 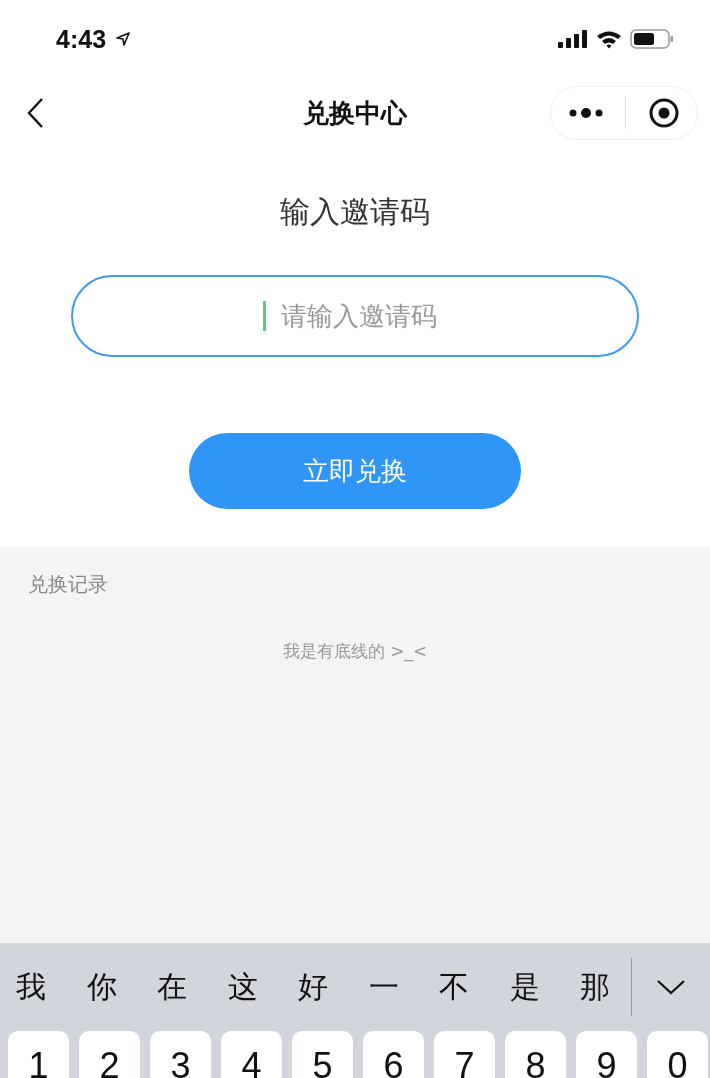 What do you see at coordinates (355, 651) in the screenshot?
I see `end-note: 我是有底线的 >_<` at bounding box center [355, 651].